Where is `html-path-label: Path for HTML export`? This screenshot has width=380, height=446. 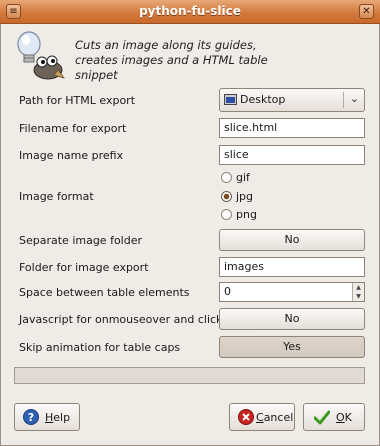
html-path-label: Path for HTML export is located at coordinates (77, 100).